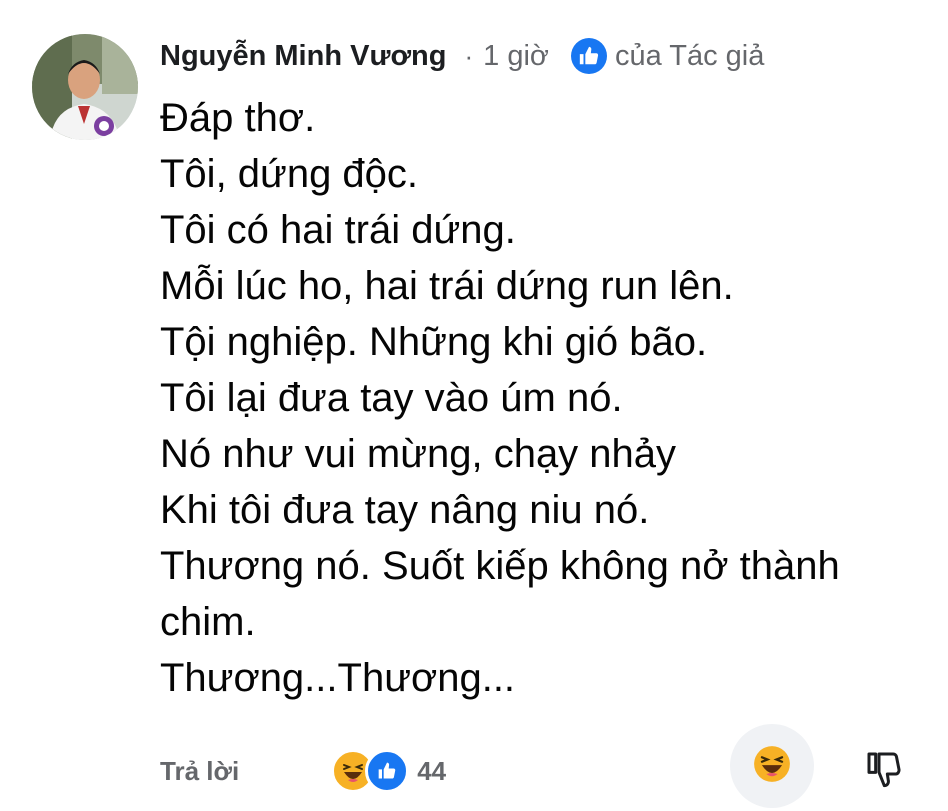 The width and height of the screenshot is (948, 811). I want to click on comment-line: Tôi có hai trái dứng., so click(338, 230).